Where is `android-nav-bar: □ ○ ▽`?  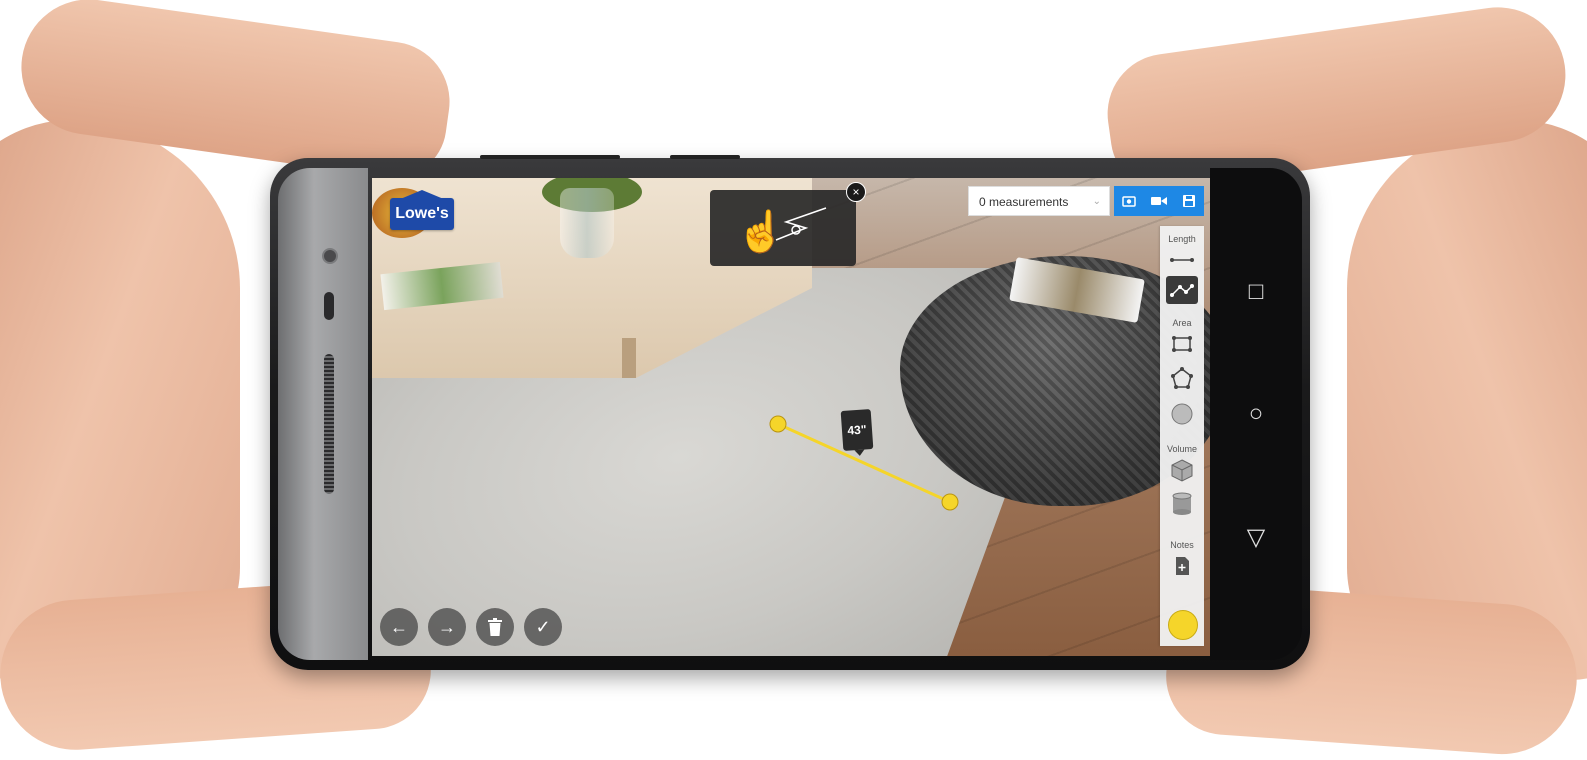 android-nav-bar: □ ○ ▽ is located at coordinates (1256, 414).